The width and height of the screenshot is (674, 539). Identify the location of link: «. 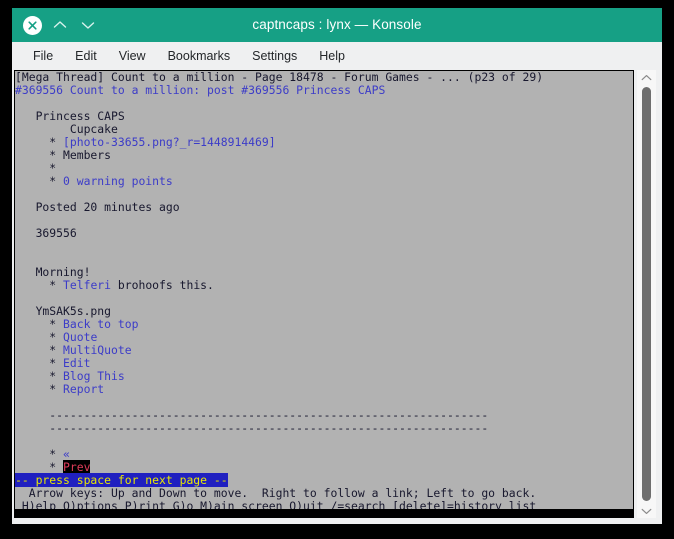
(66, 454).